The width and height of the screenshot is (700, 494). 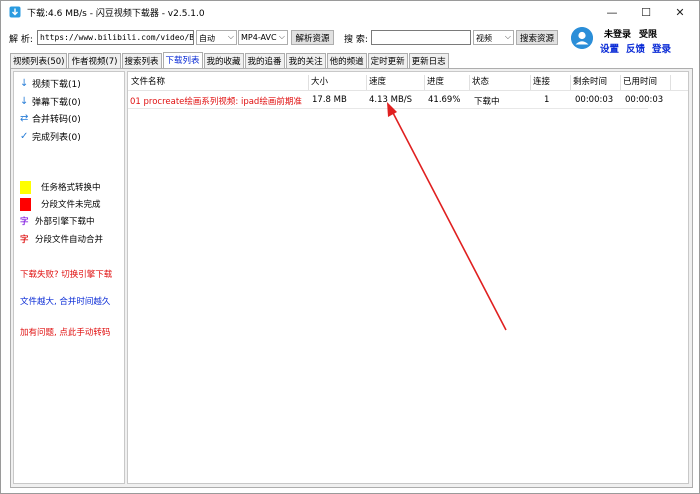 What do you see at coordinates (15, 12) in the screenshot?
I see `app-logo-icon` at bounding box center [15, 12].